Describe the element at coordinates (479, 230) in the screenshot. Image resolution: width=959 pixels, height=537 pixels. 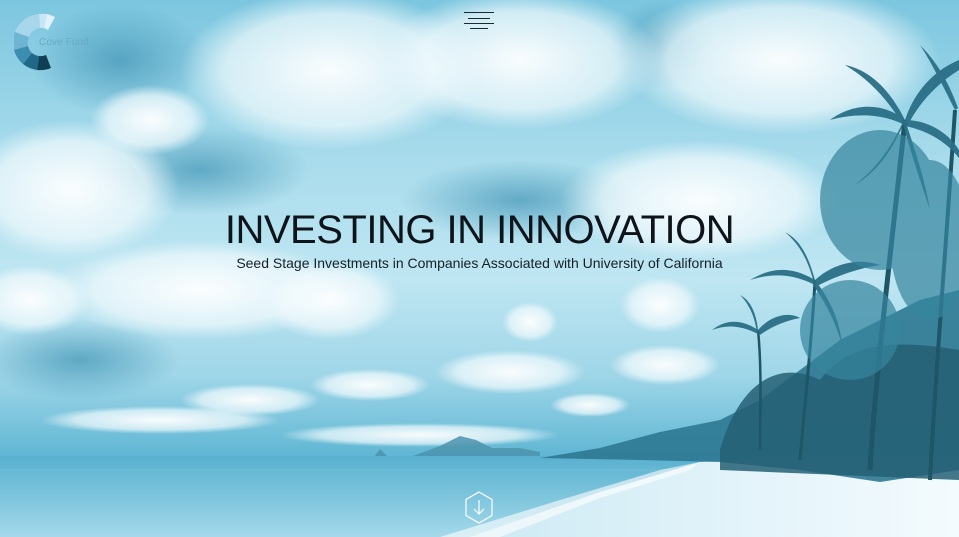
I see `hero-headline: INVESTING IN INNOVATION` at that location.